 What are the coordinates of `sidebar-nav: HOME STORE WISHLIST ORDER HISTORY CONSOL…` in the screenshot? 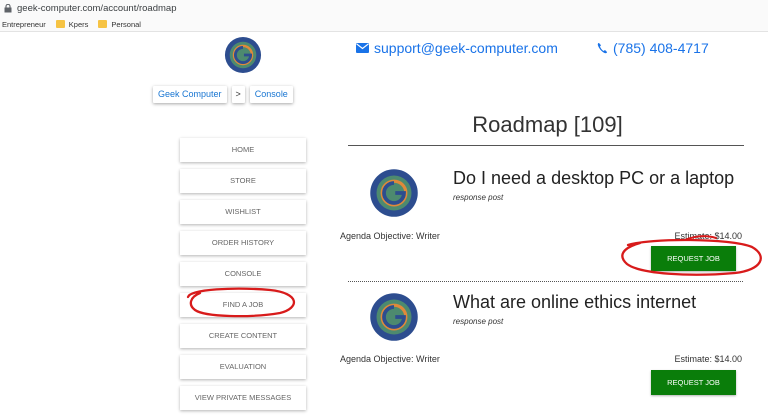 It's located at (243, 277).